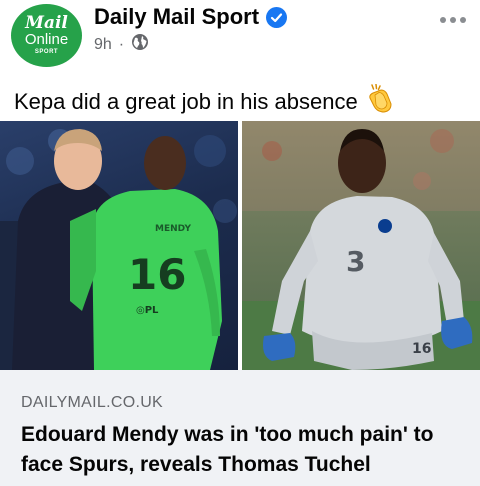 The width and height of the screenshot is (480, 486). Describe the element at coordinates (176, 17) in the screenshot. I see `page-name-link: Daily Mail Sport` at that location.